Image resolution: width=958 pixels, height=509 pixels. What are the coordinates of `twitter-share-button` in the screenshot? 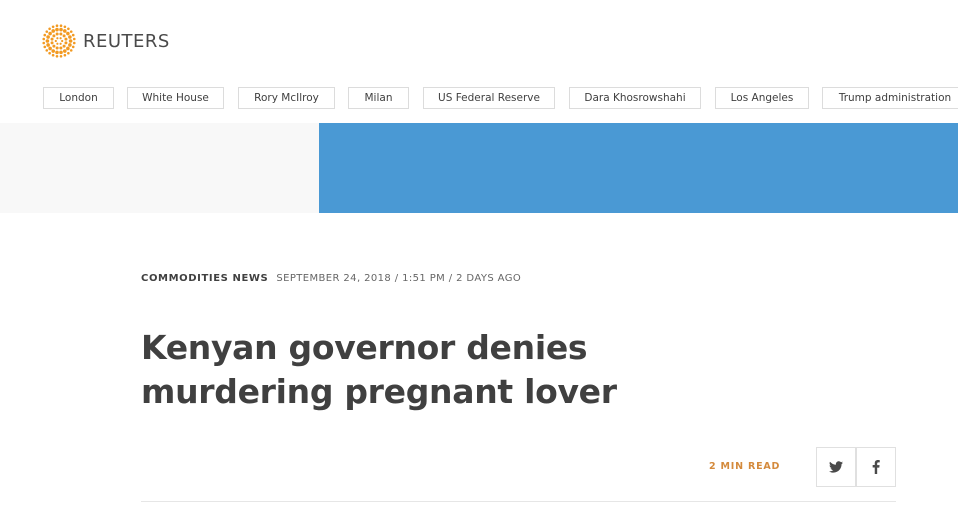 It's located at (836, 467).